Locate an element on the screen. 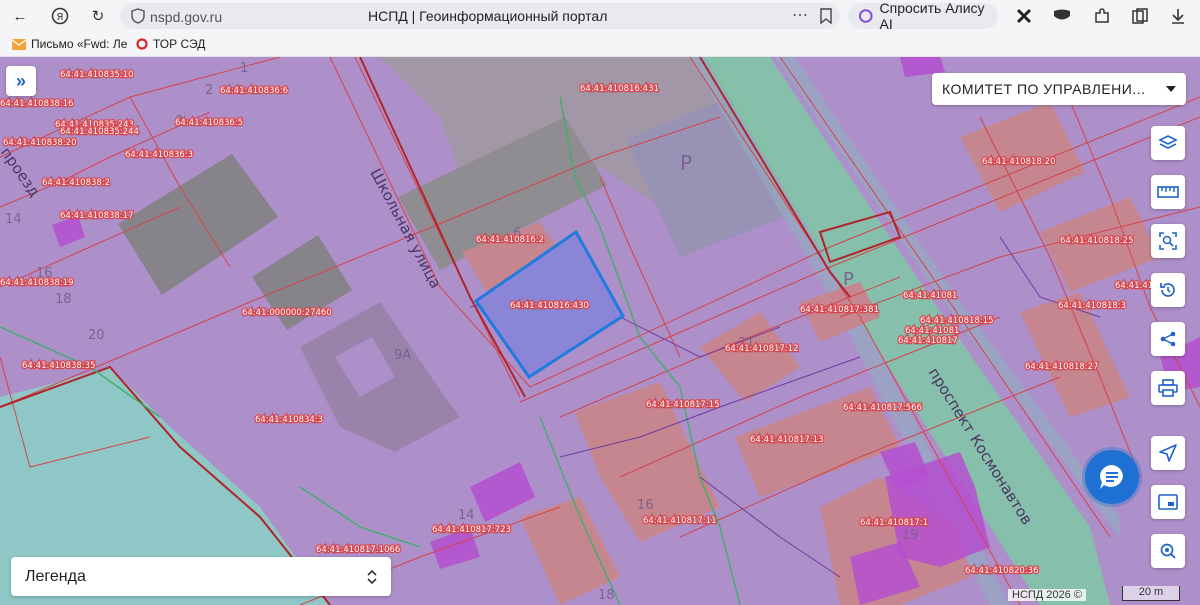 The image size is (1200, 605). parcel-label: 64:41:410817:13 is located at coordinates (787, 440).